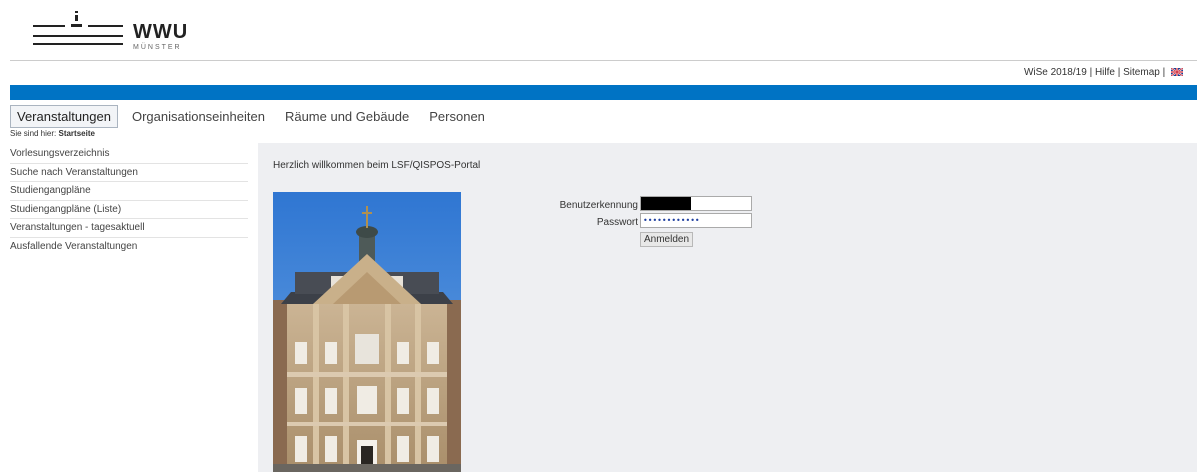 This screenshot has height=472, width=1197. I want to click on redacted-username, so click(666, 203).